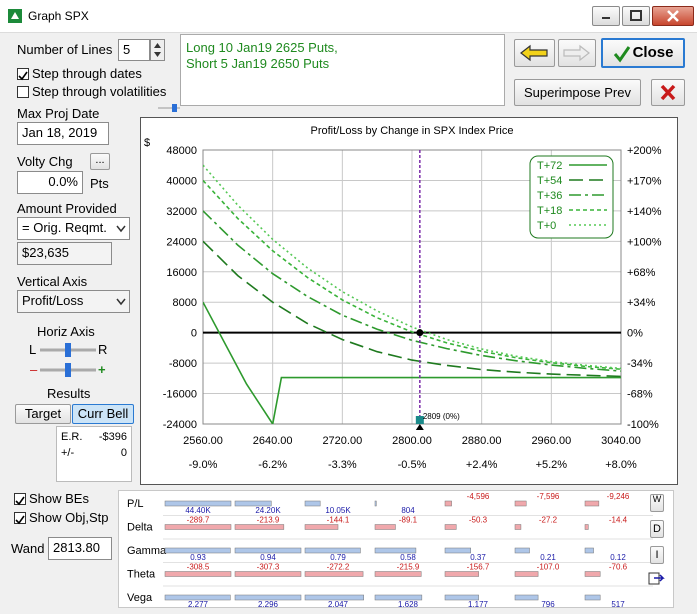  What do you see at coordinates (268, 510) in the screenshot?
I see `greek-value: 24.20K` at bounding box center [268, 510].